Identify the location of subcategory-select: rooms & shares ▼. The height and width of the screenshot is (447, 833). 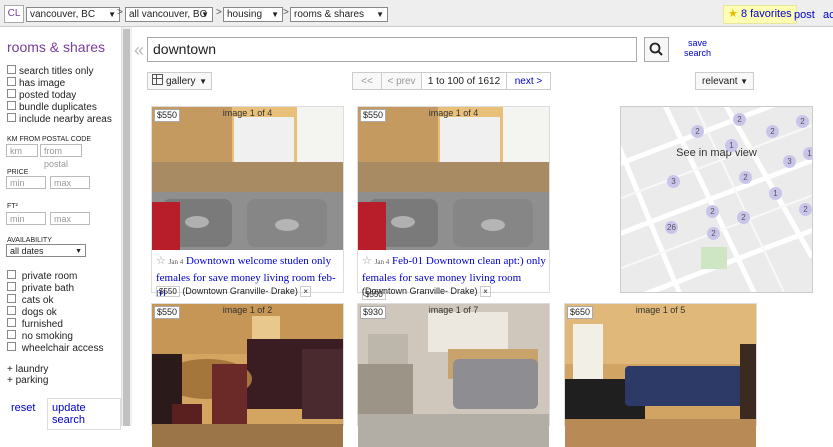
(339, 14).